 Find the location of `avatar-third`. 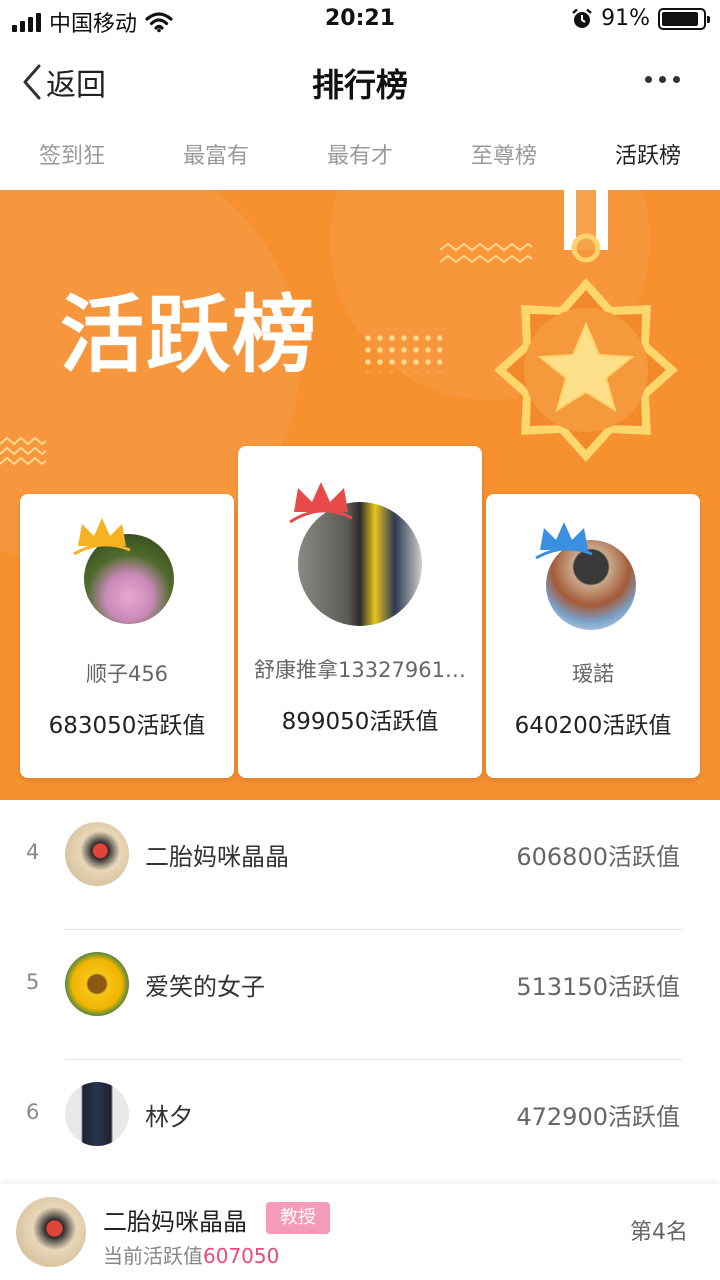

avatar-third is located at coordinates (585, 576).